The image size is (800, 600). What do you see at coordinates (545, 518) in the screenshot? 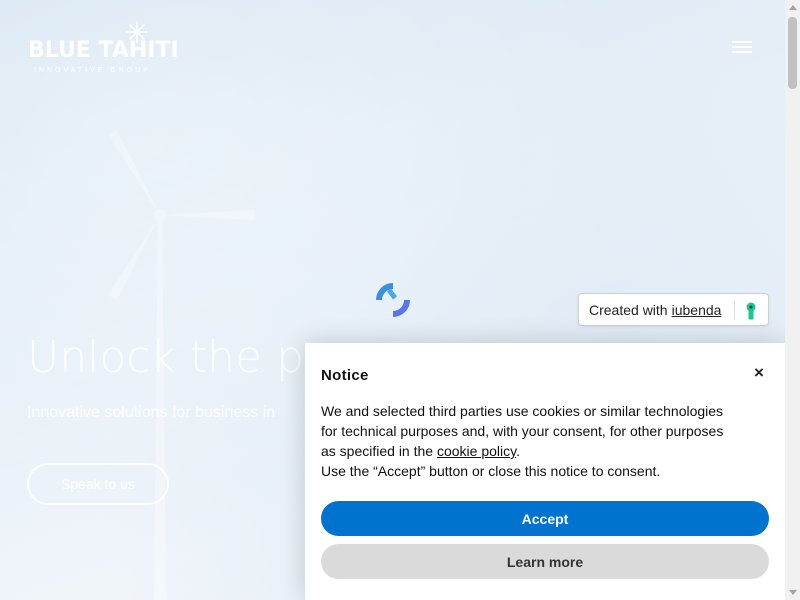
I see `accept-button: Accept` at bounding box center [545, 518].